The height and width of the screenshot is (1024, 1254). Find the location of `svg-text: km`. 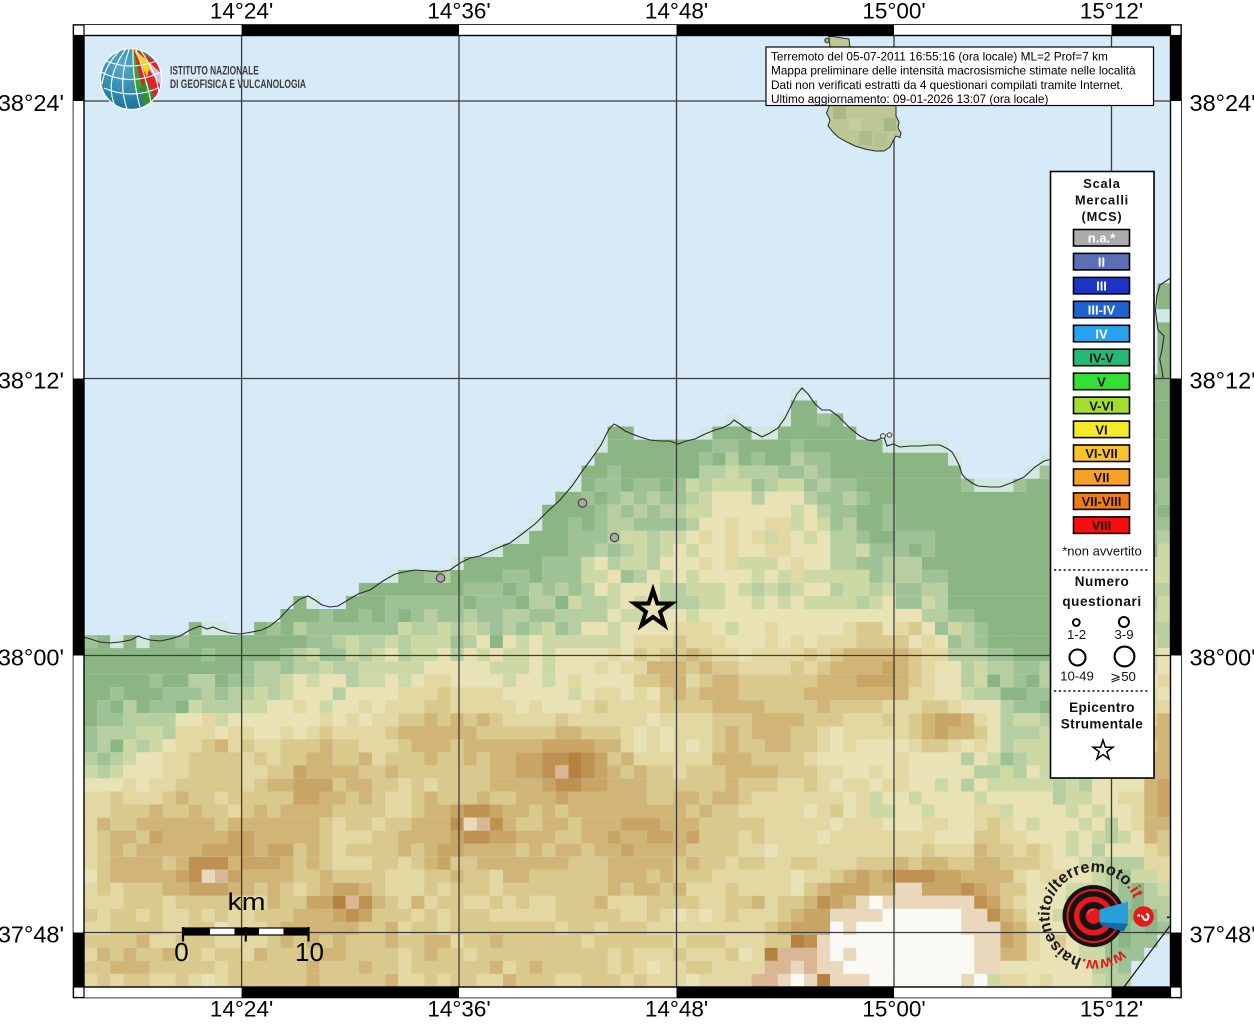

svg-text: km is located at coordinates (247, 902).